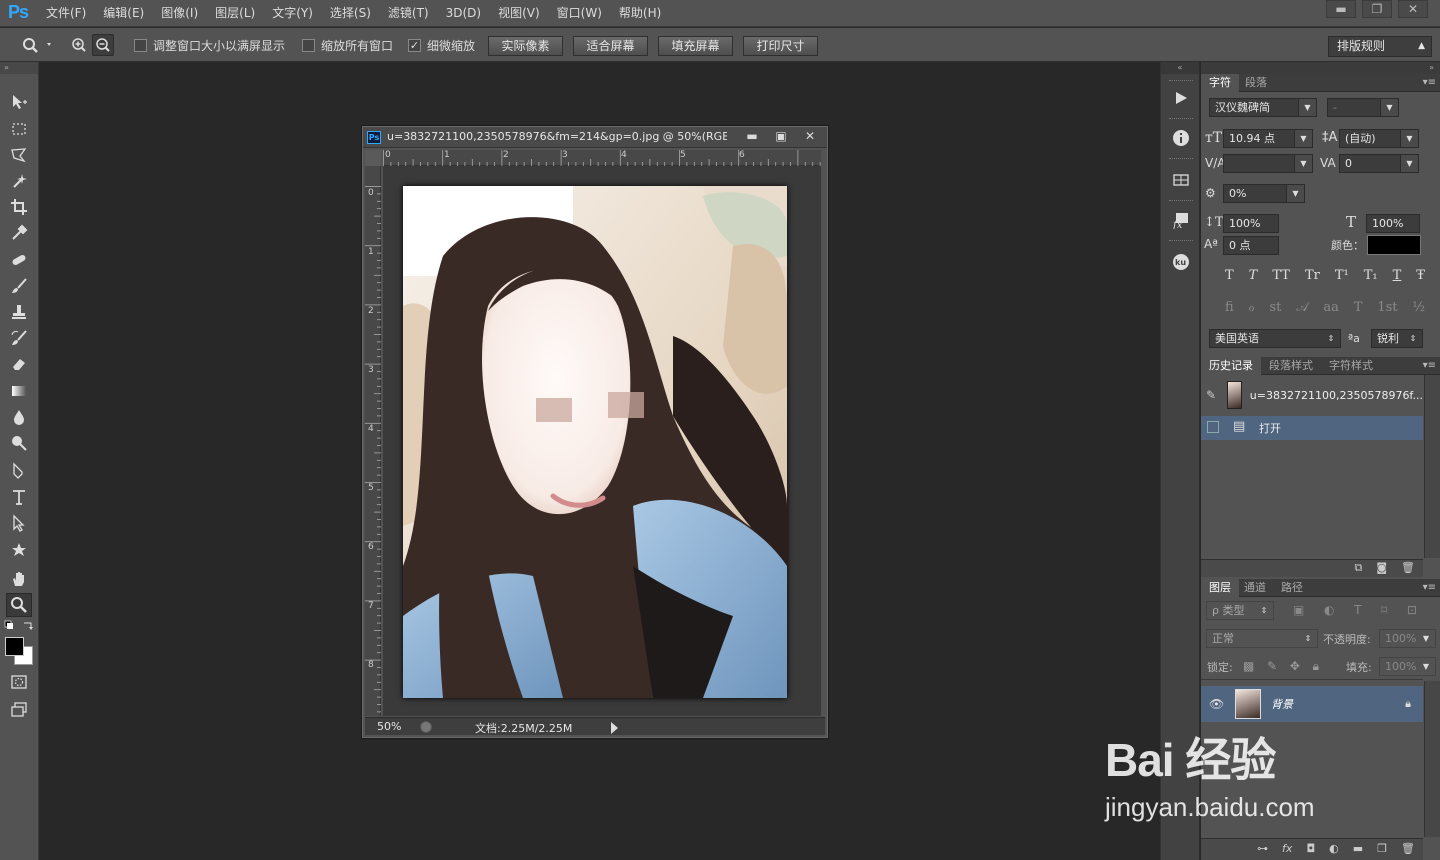  I want to click on fx-icon: fx, so click(1287, 848).